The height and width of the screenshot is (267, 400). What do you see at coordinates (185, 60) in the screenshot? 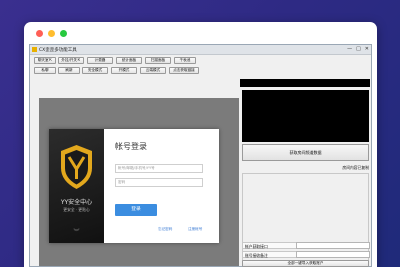
I see `toolbar-button: 千秋池` at bounding box center [185, 60].